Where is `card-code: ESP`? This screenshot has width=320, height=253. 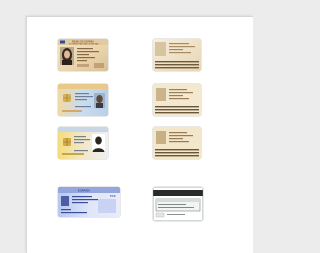 card-code: ESP is located at coordinates (113, 196).